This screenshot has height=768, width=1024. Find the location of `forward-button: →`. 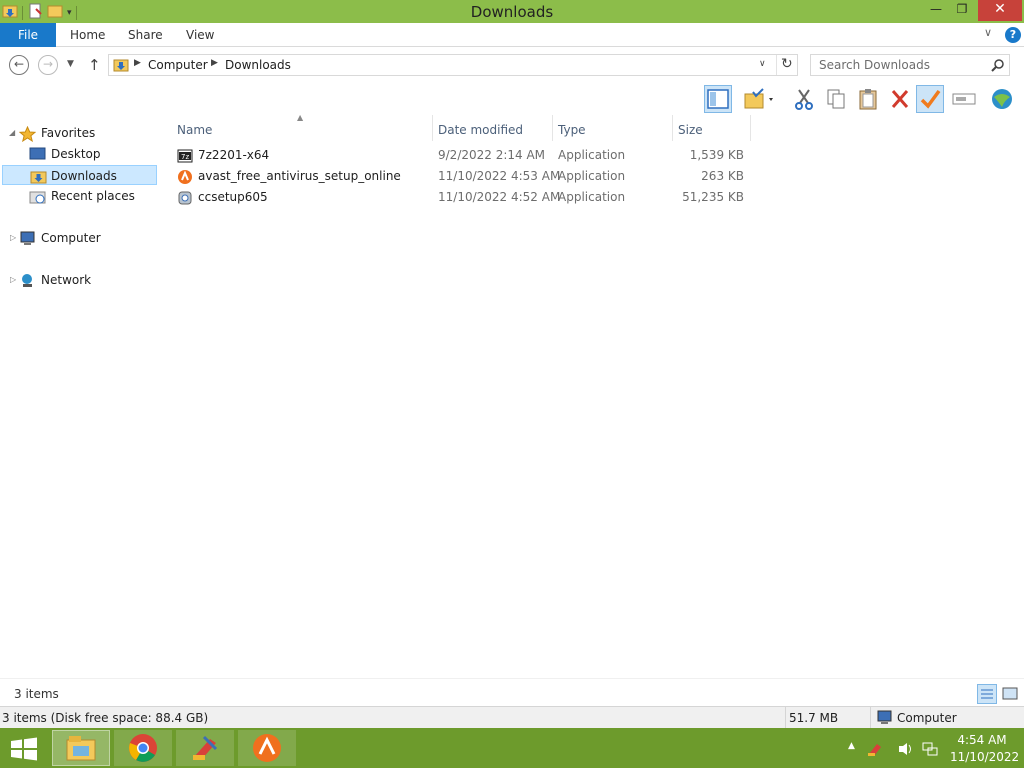

forward-button: → is located at coordinates (48, 65).